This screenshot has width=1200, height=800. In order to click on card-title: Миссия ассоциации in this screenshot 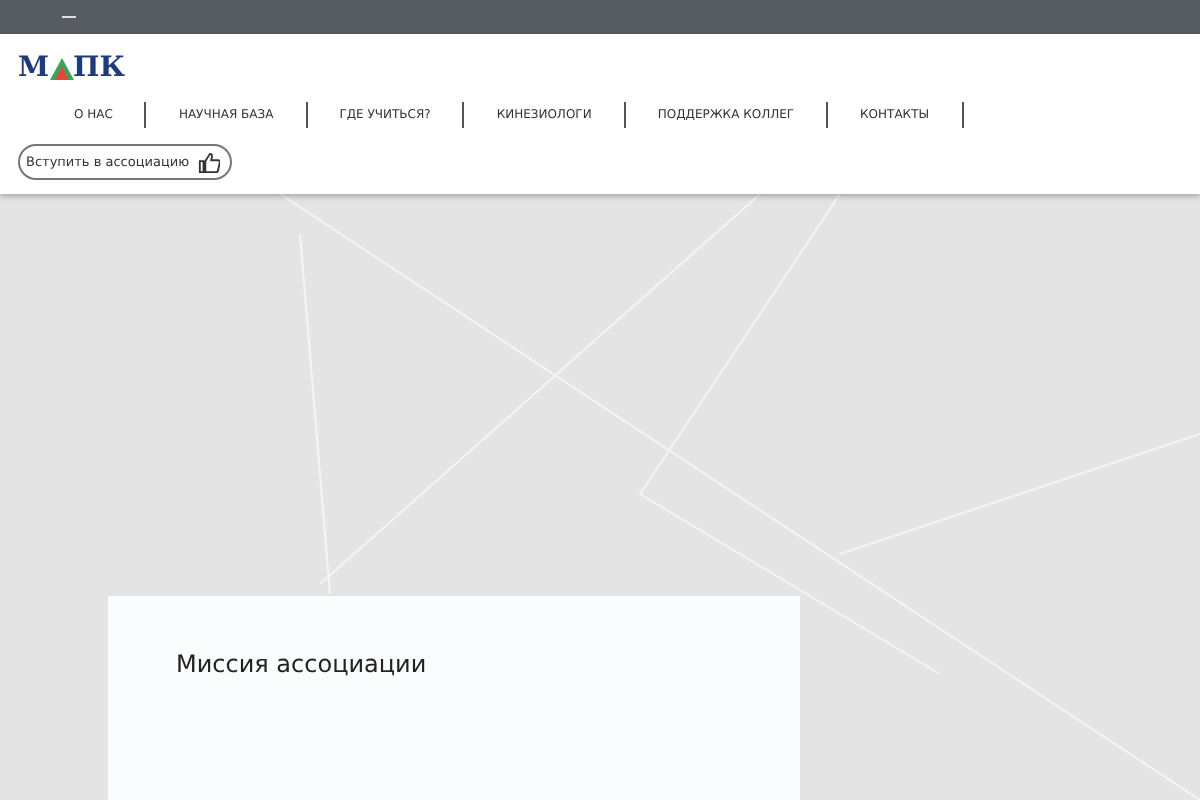, I will do `click(302, 664)`.